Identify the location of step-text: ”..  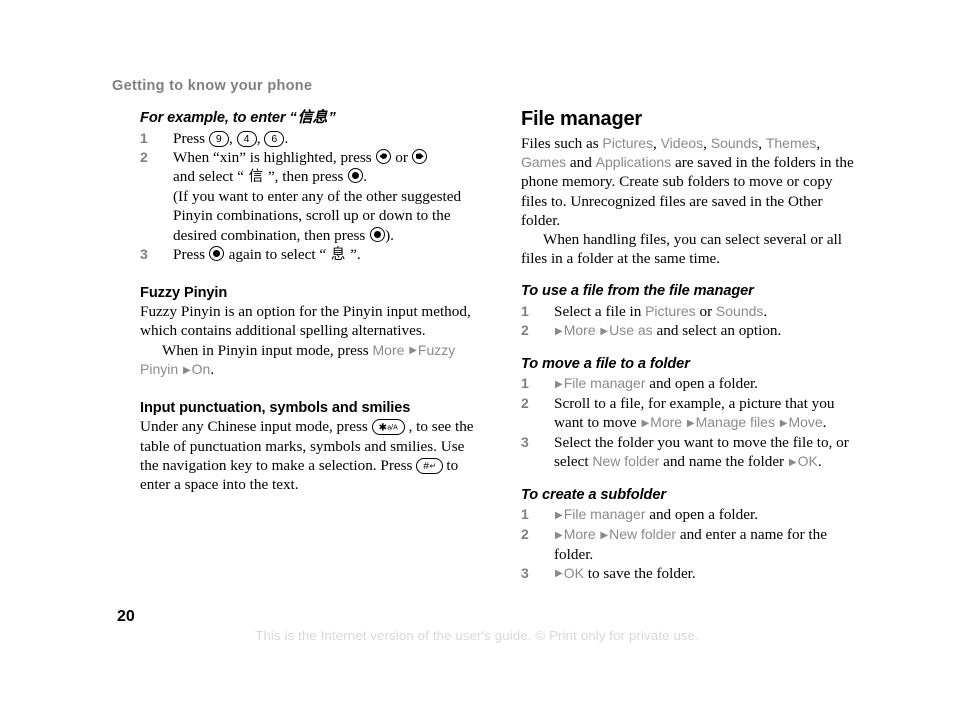
(353, 254).